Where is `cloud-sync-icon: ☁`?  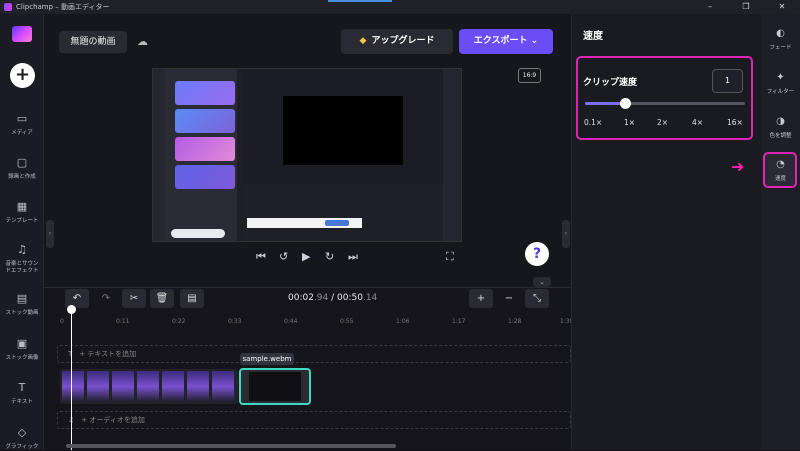 cloud-sync-icon: ☁ is located at coordinates (142, 41).